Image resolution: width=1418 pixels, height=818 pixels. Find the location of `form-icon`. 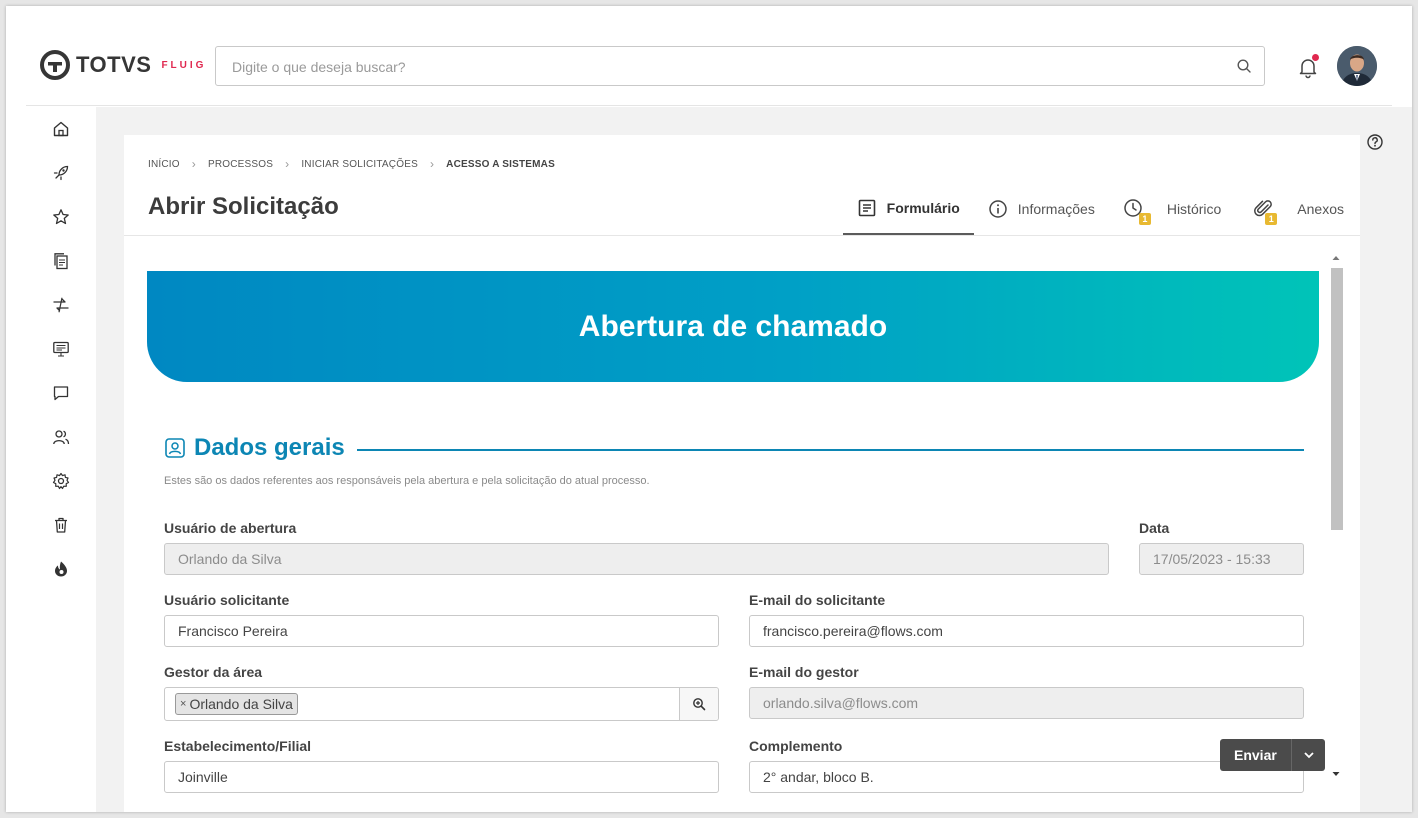

form-icon is located at coordinates (866, 208).